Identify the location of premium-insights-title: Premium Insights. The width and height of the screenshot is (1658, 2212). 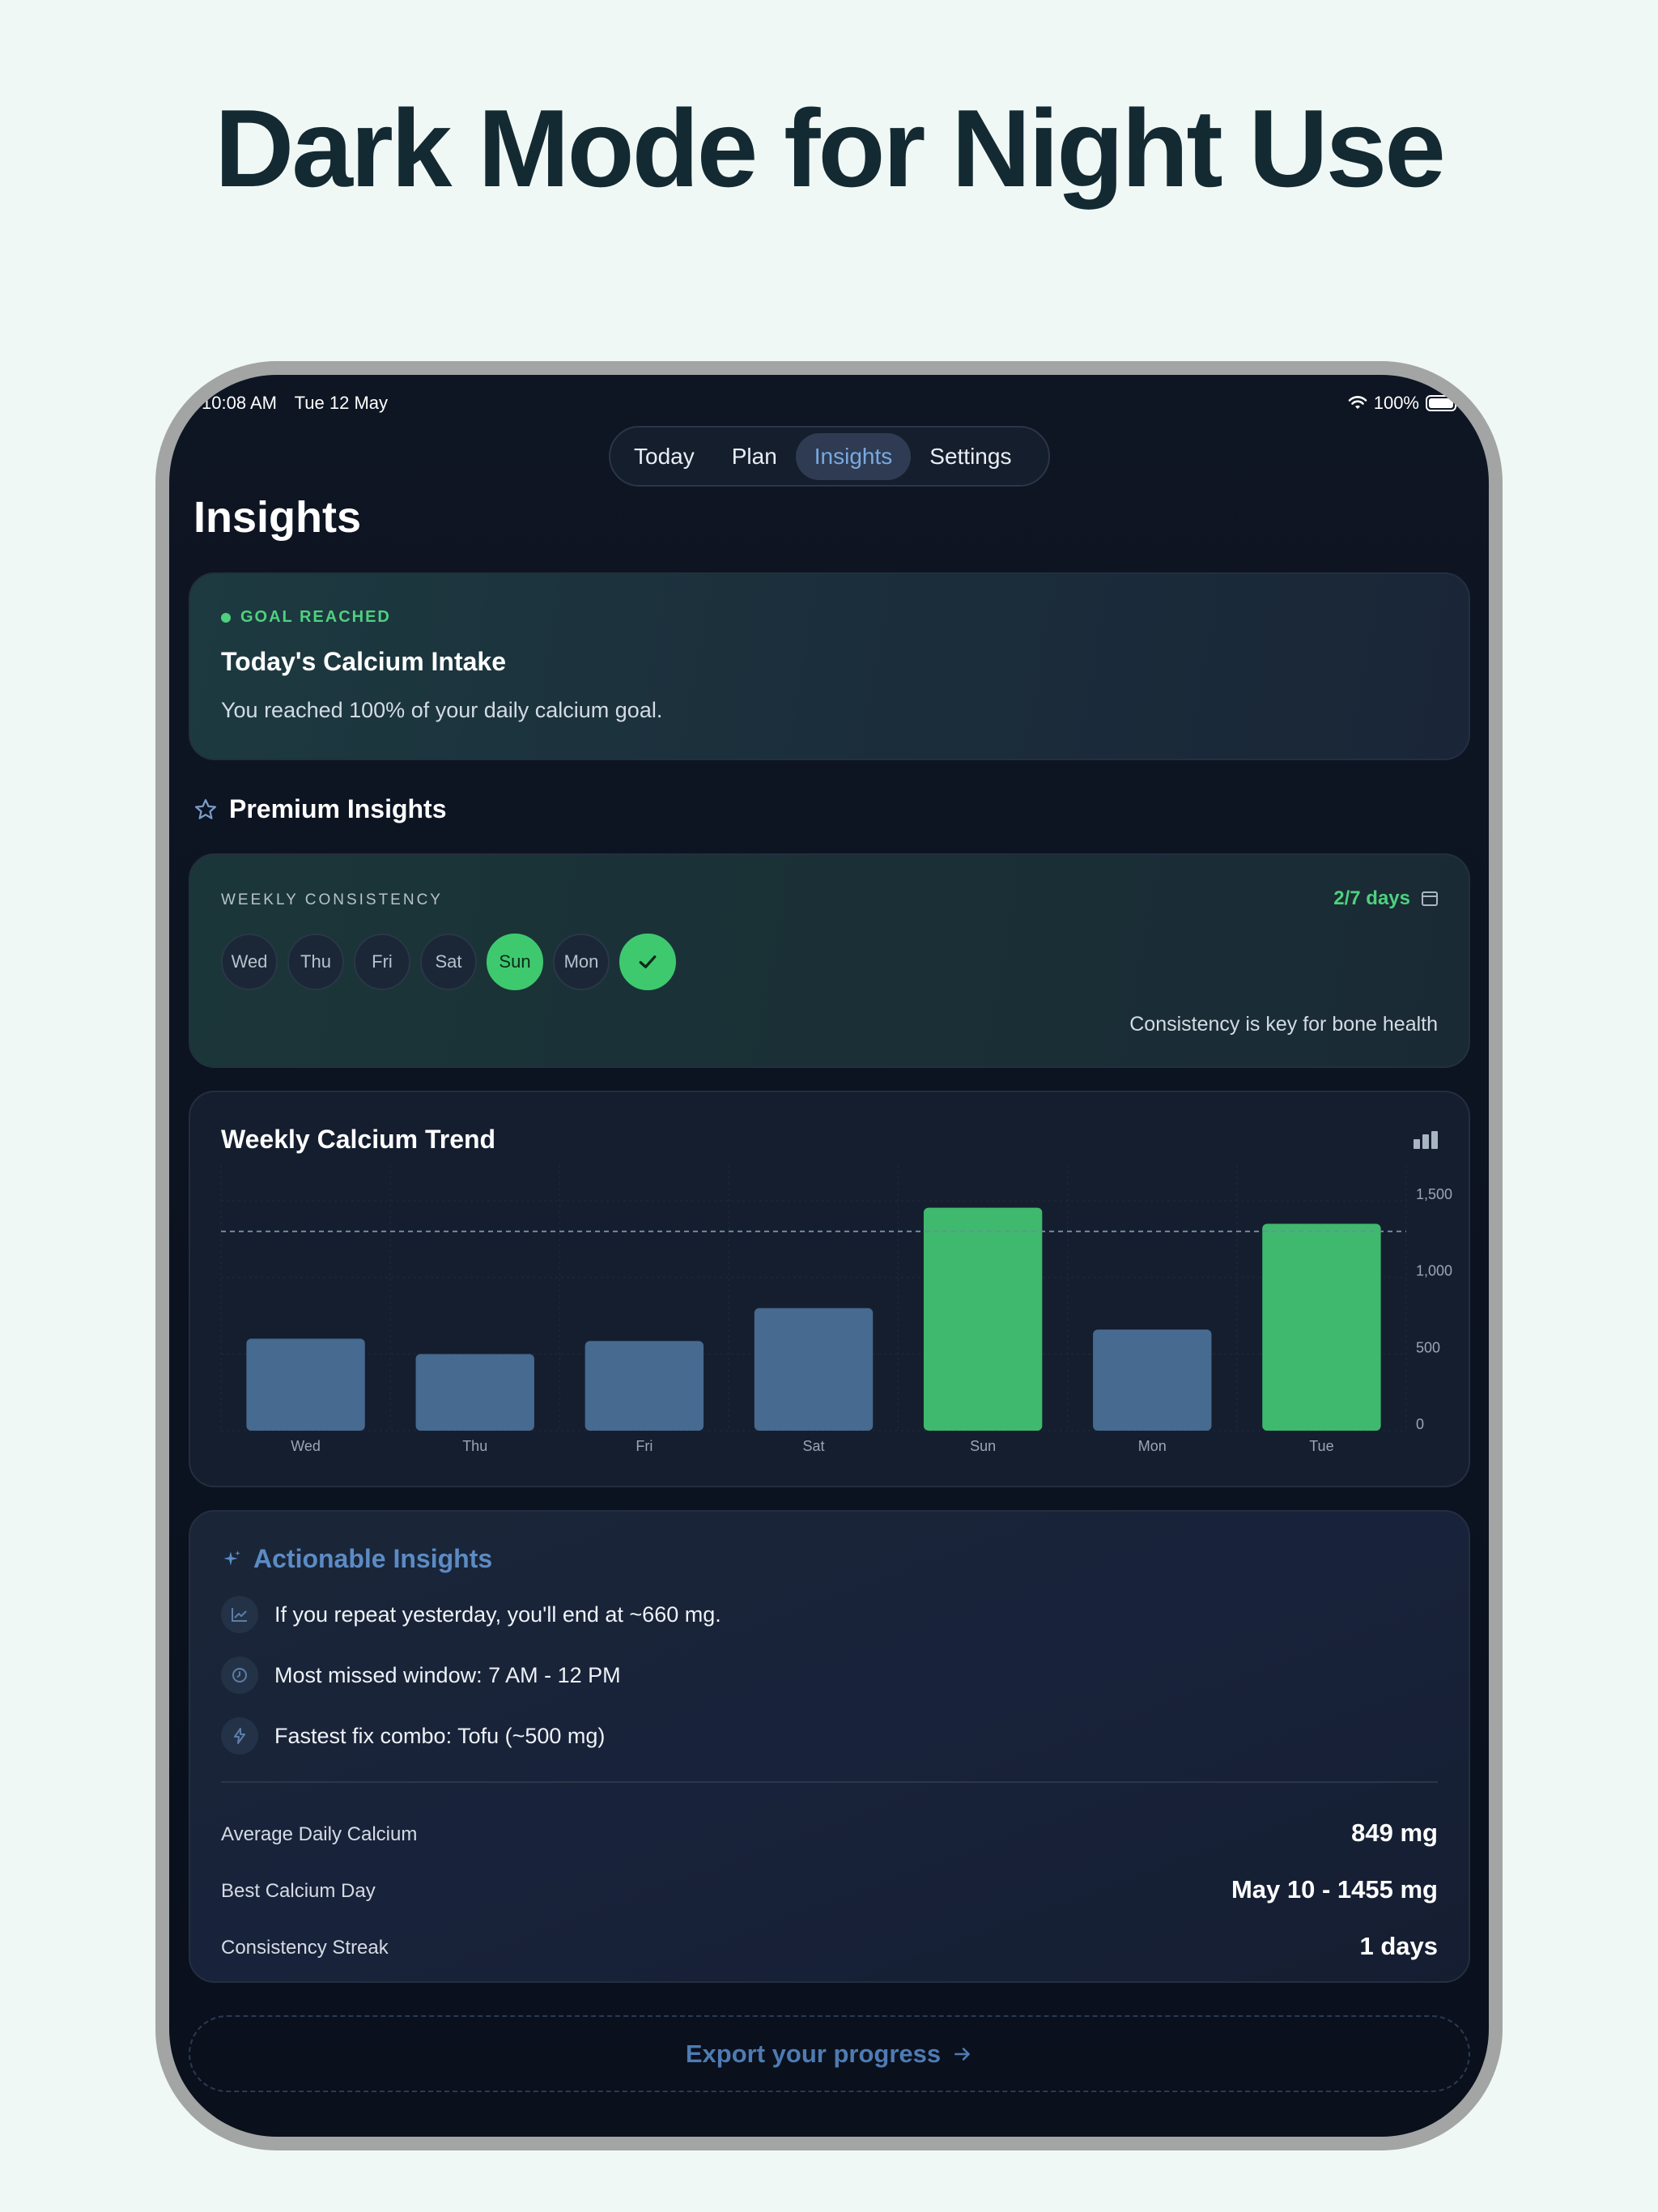
(338, 808).